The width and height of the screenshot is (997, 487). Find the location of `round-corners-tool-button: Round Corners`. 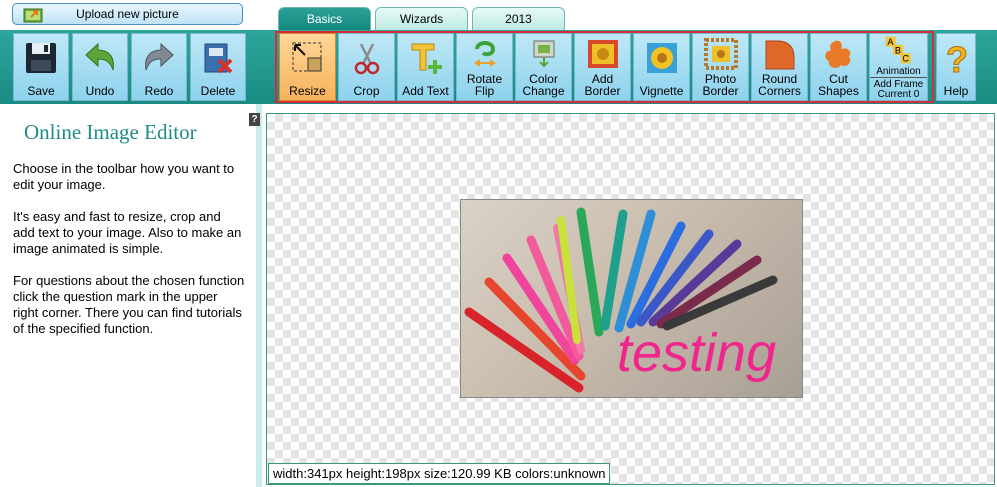

round-corners-tool-button: Round Corners is located at coordinates (779, 67).